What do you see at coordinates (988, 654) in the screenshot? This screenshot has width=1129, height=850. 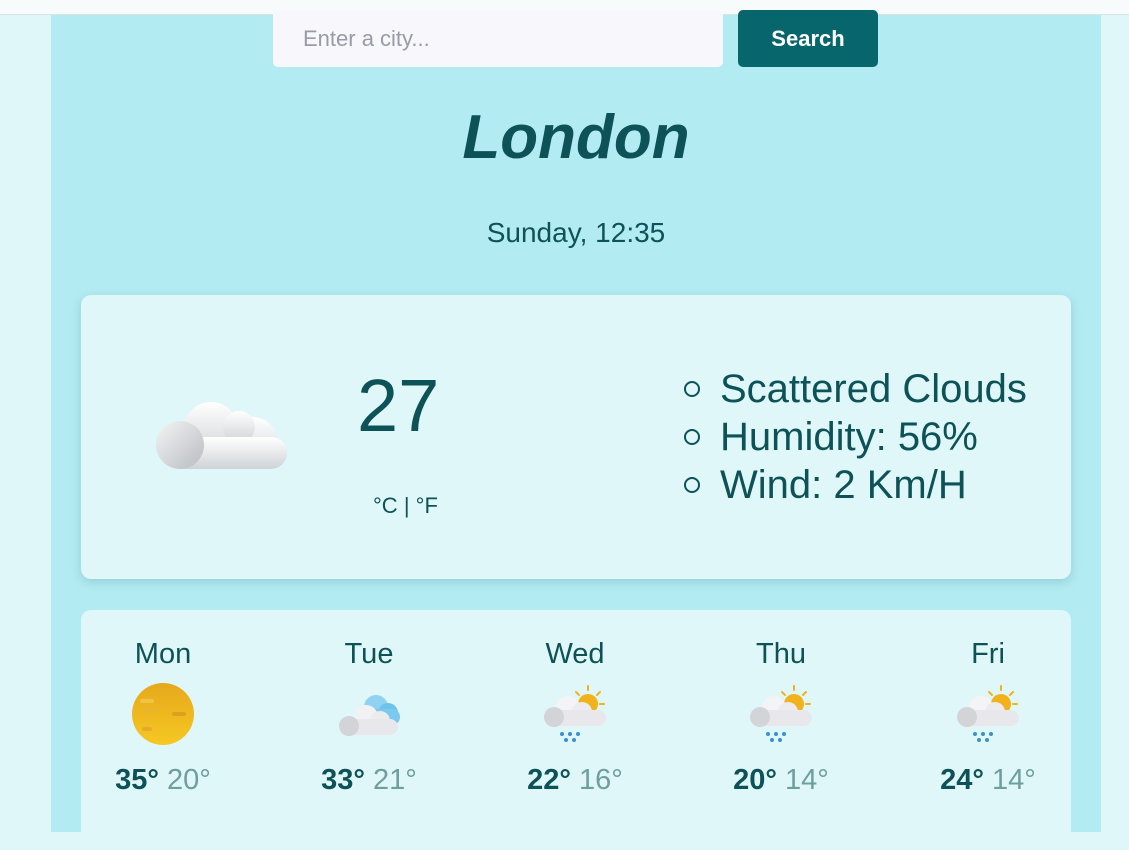 I see `forecast-day-name: Fri` at bounding box center [988, 654].